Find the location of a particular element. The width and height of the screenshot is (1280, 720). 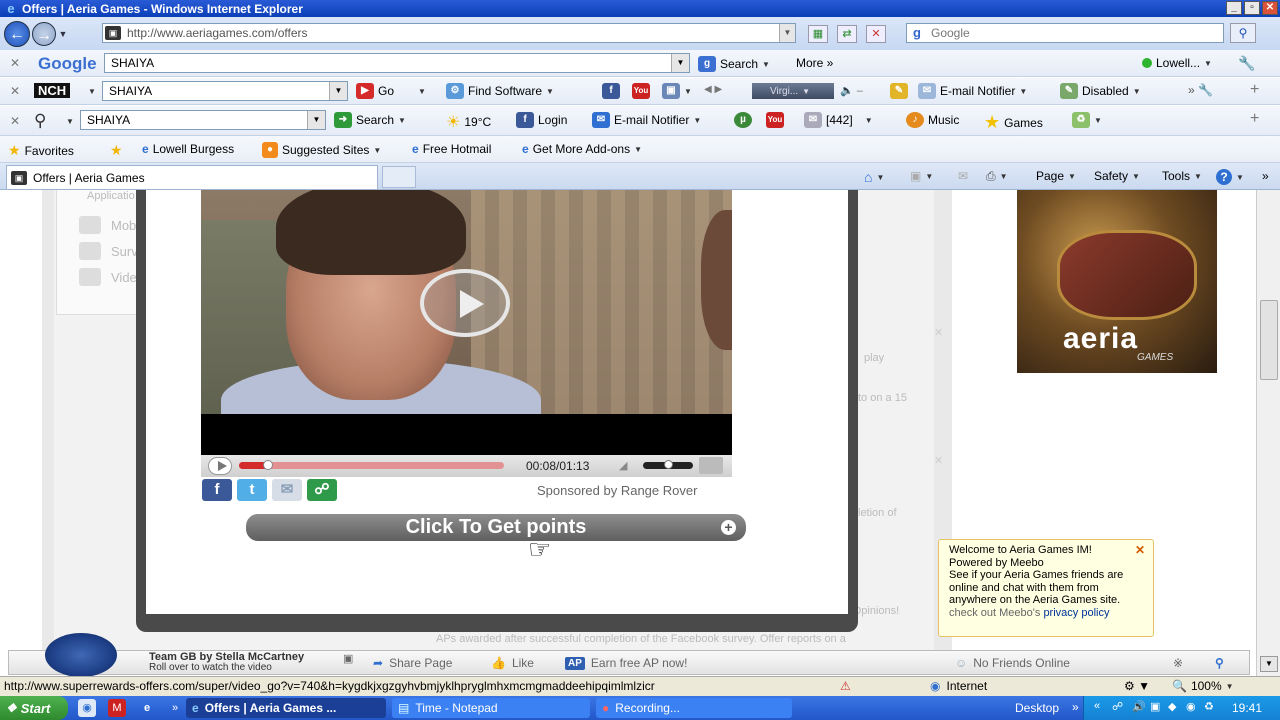

get-points-button: Click To Get points + is located at coordinates (496, 527).